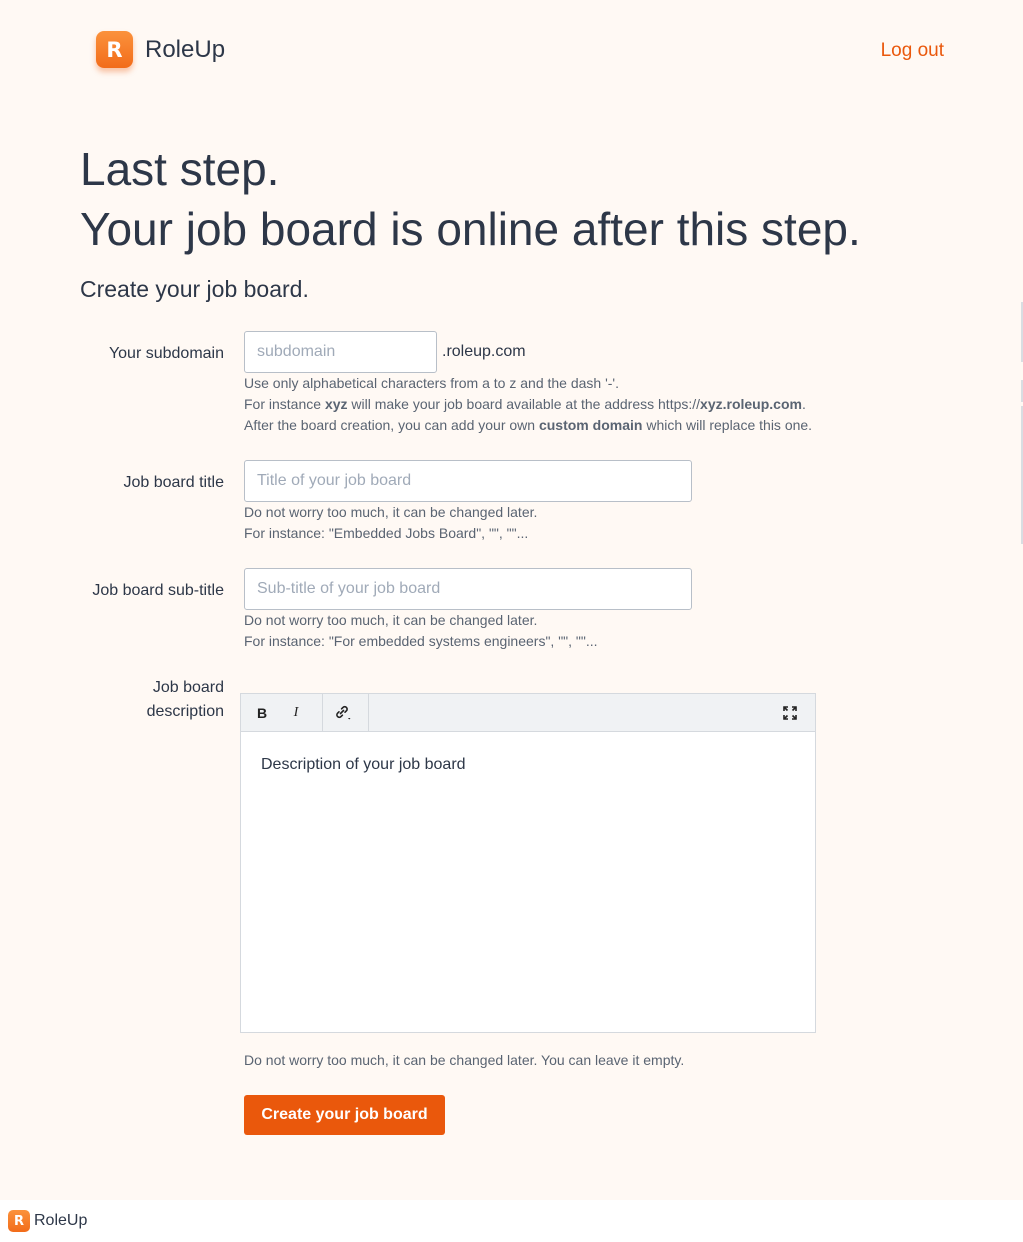 The width and height of the screenshot is (1023, 1242). What do you see at coordinates (19, 1221) in the screenshot?
I see `footer-logo-icon: R` at bounding box center [19, 1221].